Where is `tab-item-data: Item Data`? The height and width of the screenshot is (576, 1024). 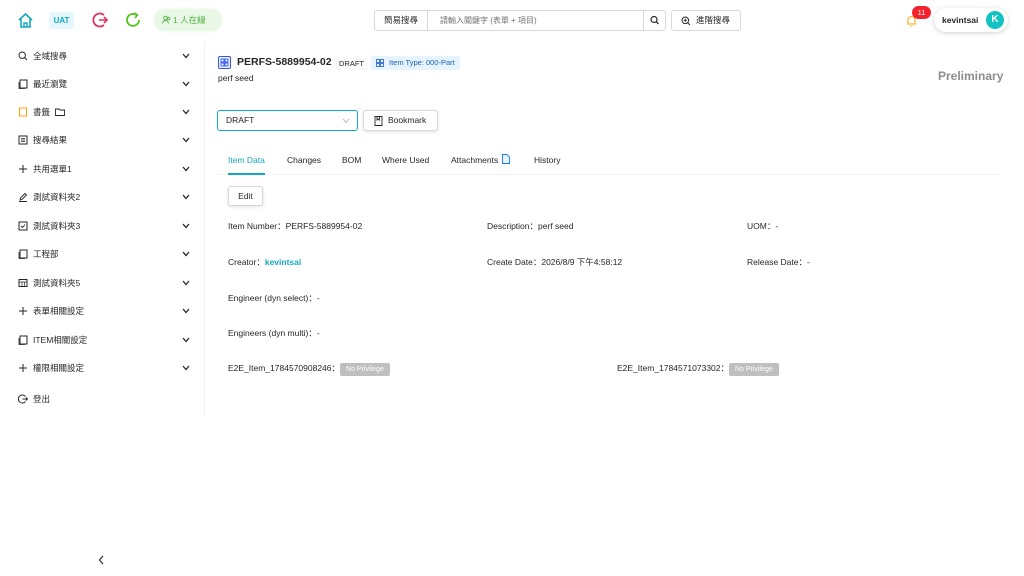
tab-item-data: Item Data is located at coordinates (246, 162).